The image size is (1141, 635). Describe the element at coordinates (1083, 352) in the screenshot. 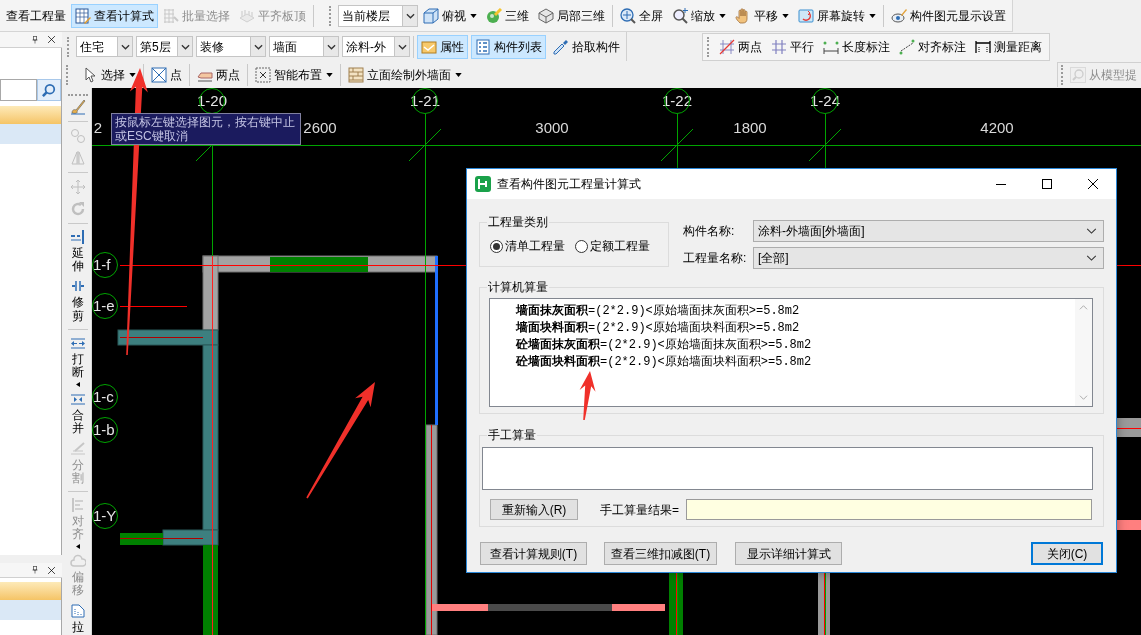

I see `scrollbar-track` at that location.